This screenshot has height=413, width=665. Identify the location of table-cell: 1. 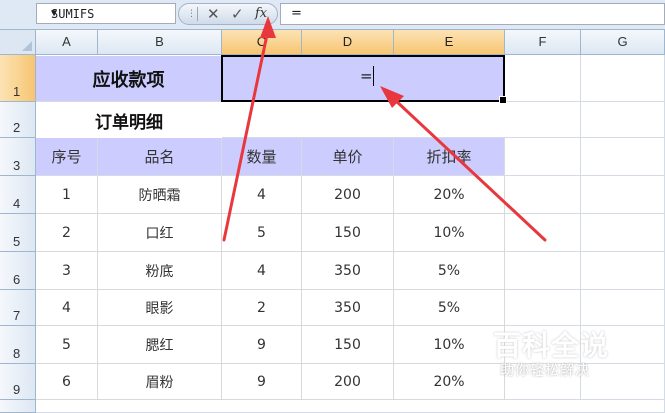
(67, 195).